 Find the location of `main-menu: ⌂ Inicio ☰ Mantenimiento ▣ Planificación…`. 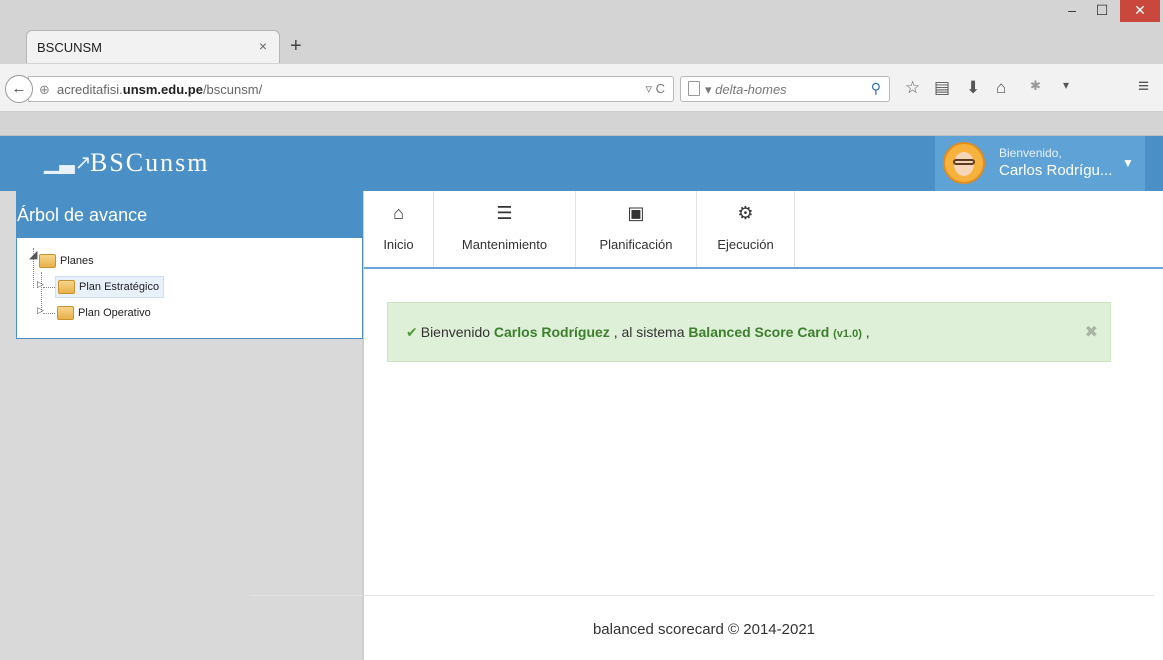

main-menu: ⌂ Inicio ☰ Mantenimiento ▣ Planificación… is located at coordinates (763, 230).